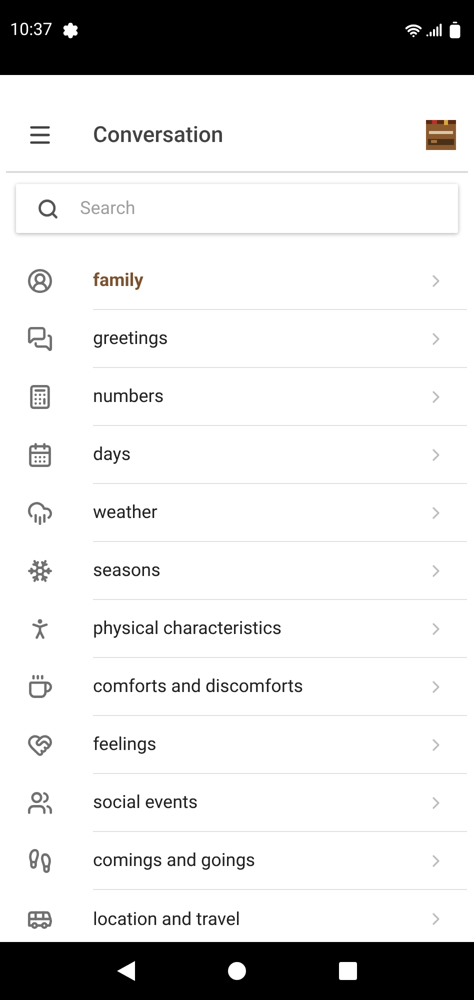 The height and width of the screenshot is (1000, 474). Describe the element at coordinates (237, 971) in the screenshot. I see `home-button` at that location.